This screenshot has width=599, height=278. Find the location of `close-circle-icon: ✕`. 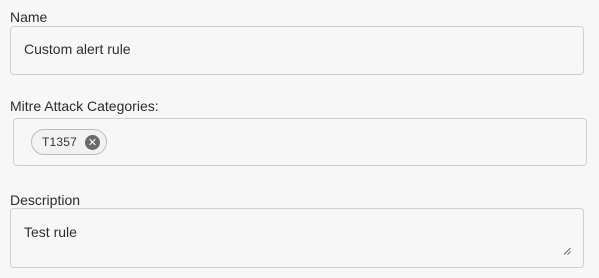

close-circle-icon: ✕ is located at coordinates (93, 142).